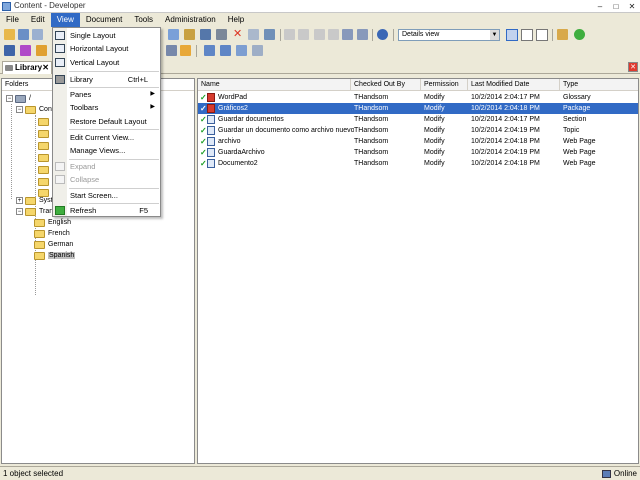  What do you see at coordinates (53, 244) in the screenshot?
I see `tree-item-german: German` at bounding box center [53, 244].